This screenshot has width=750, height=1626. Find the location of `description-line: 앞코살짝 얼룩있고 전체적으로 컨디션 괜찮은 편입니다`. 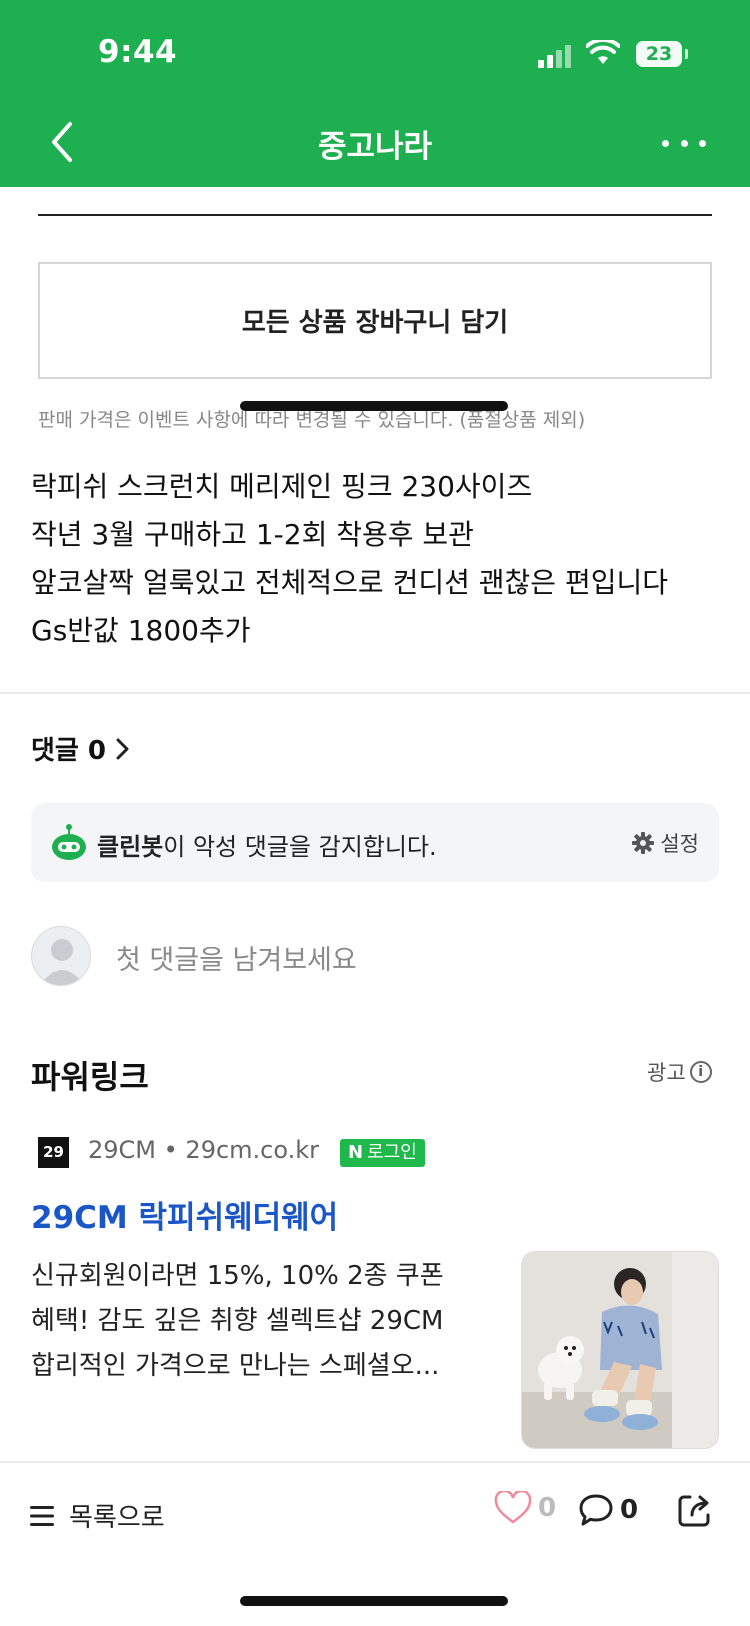

description-line: 앞코살짝 얼룩있고 전체적으로 컨디션 괜찮은 편입니다 is located at coordinates (349, 582).